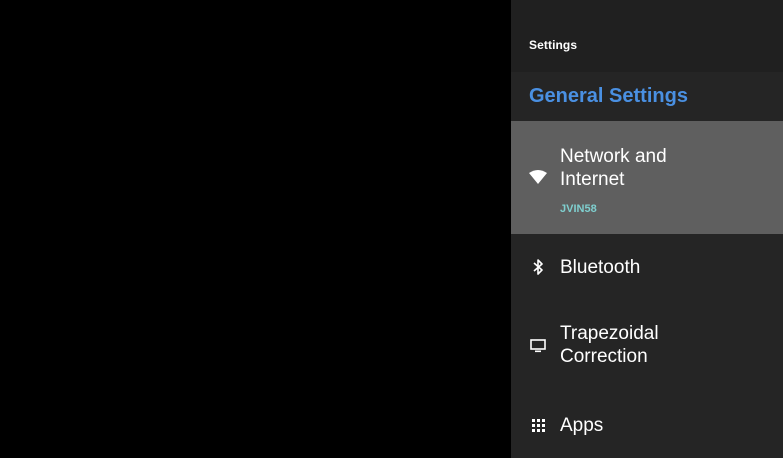 The width and height of the screenshot is (783, 458). I want to click on menu-item-label: Apps, so click(582, 425).